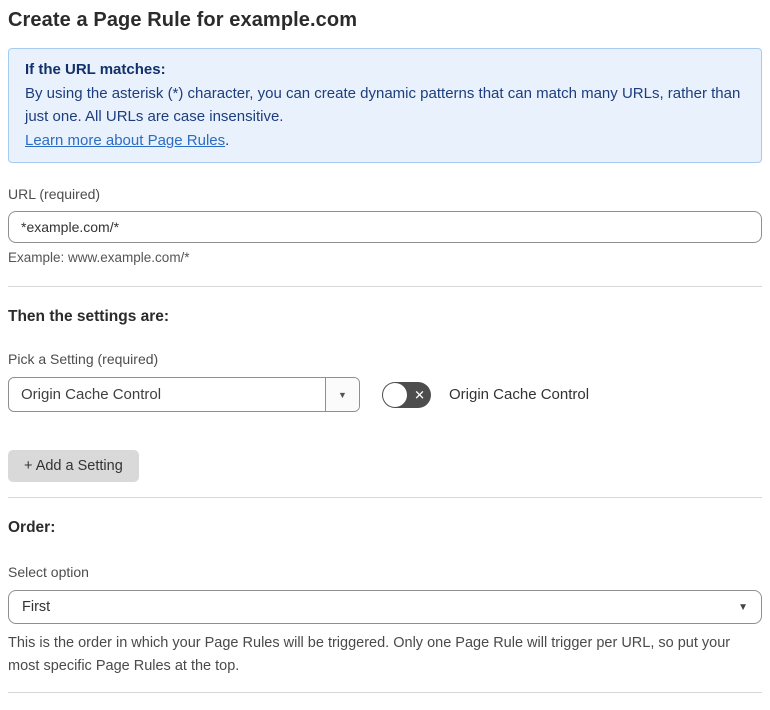 Image resolution: width=770 pixels, height=710 pixels. What do you see at coordinates (91, 394) in the screenshot?
I see `setting-dropdown-value: Origin Cache Control` at bounding box center [91, 394].